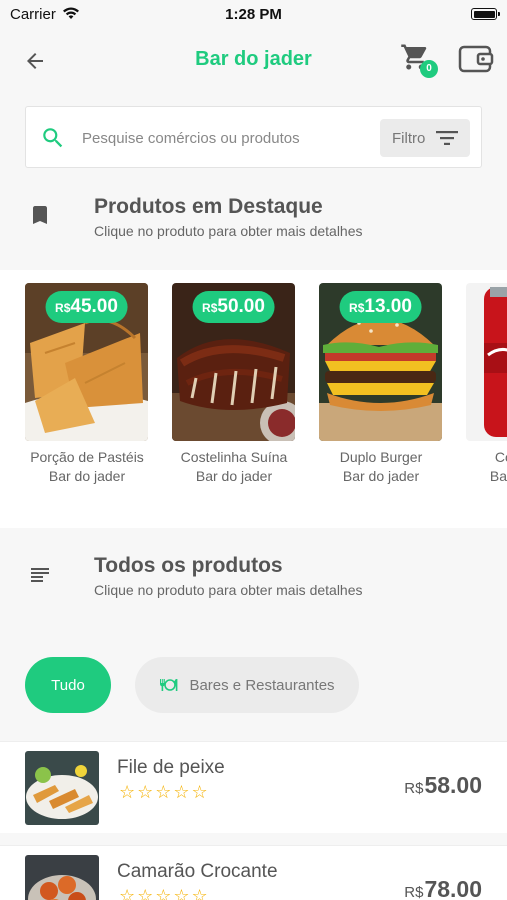  I want to click on featured-product-card: R$ Coca-Cola Bar do jader, so click(486, 383).